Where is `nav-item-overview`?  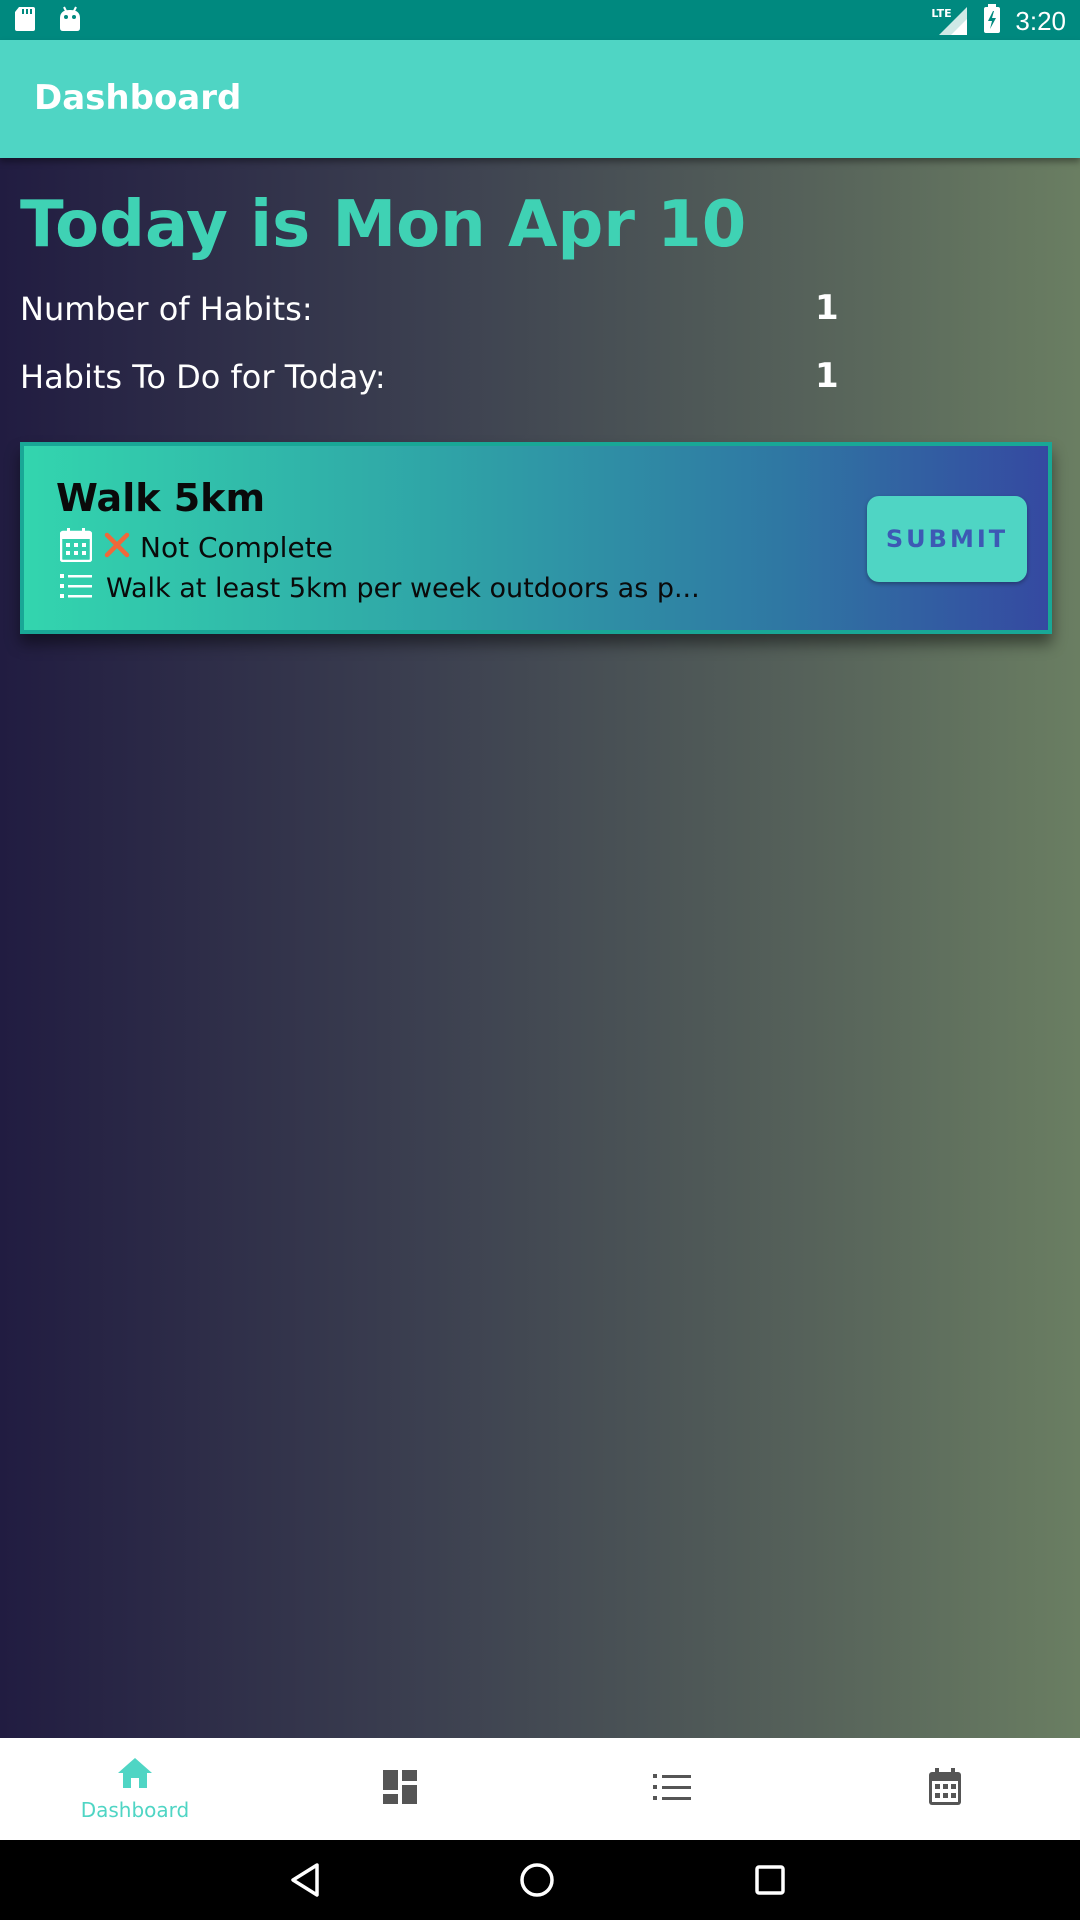 nav-item-overview is located at coordinates (400, 1789).